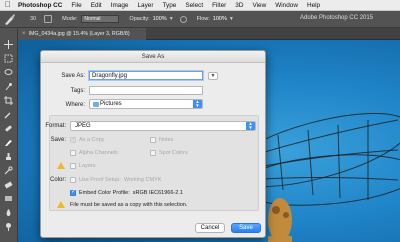  What do you see at coordinates (8, 170) in the screenshot?
I see `history-brush-tool-icon` at bounding box center [8, 170].